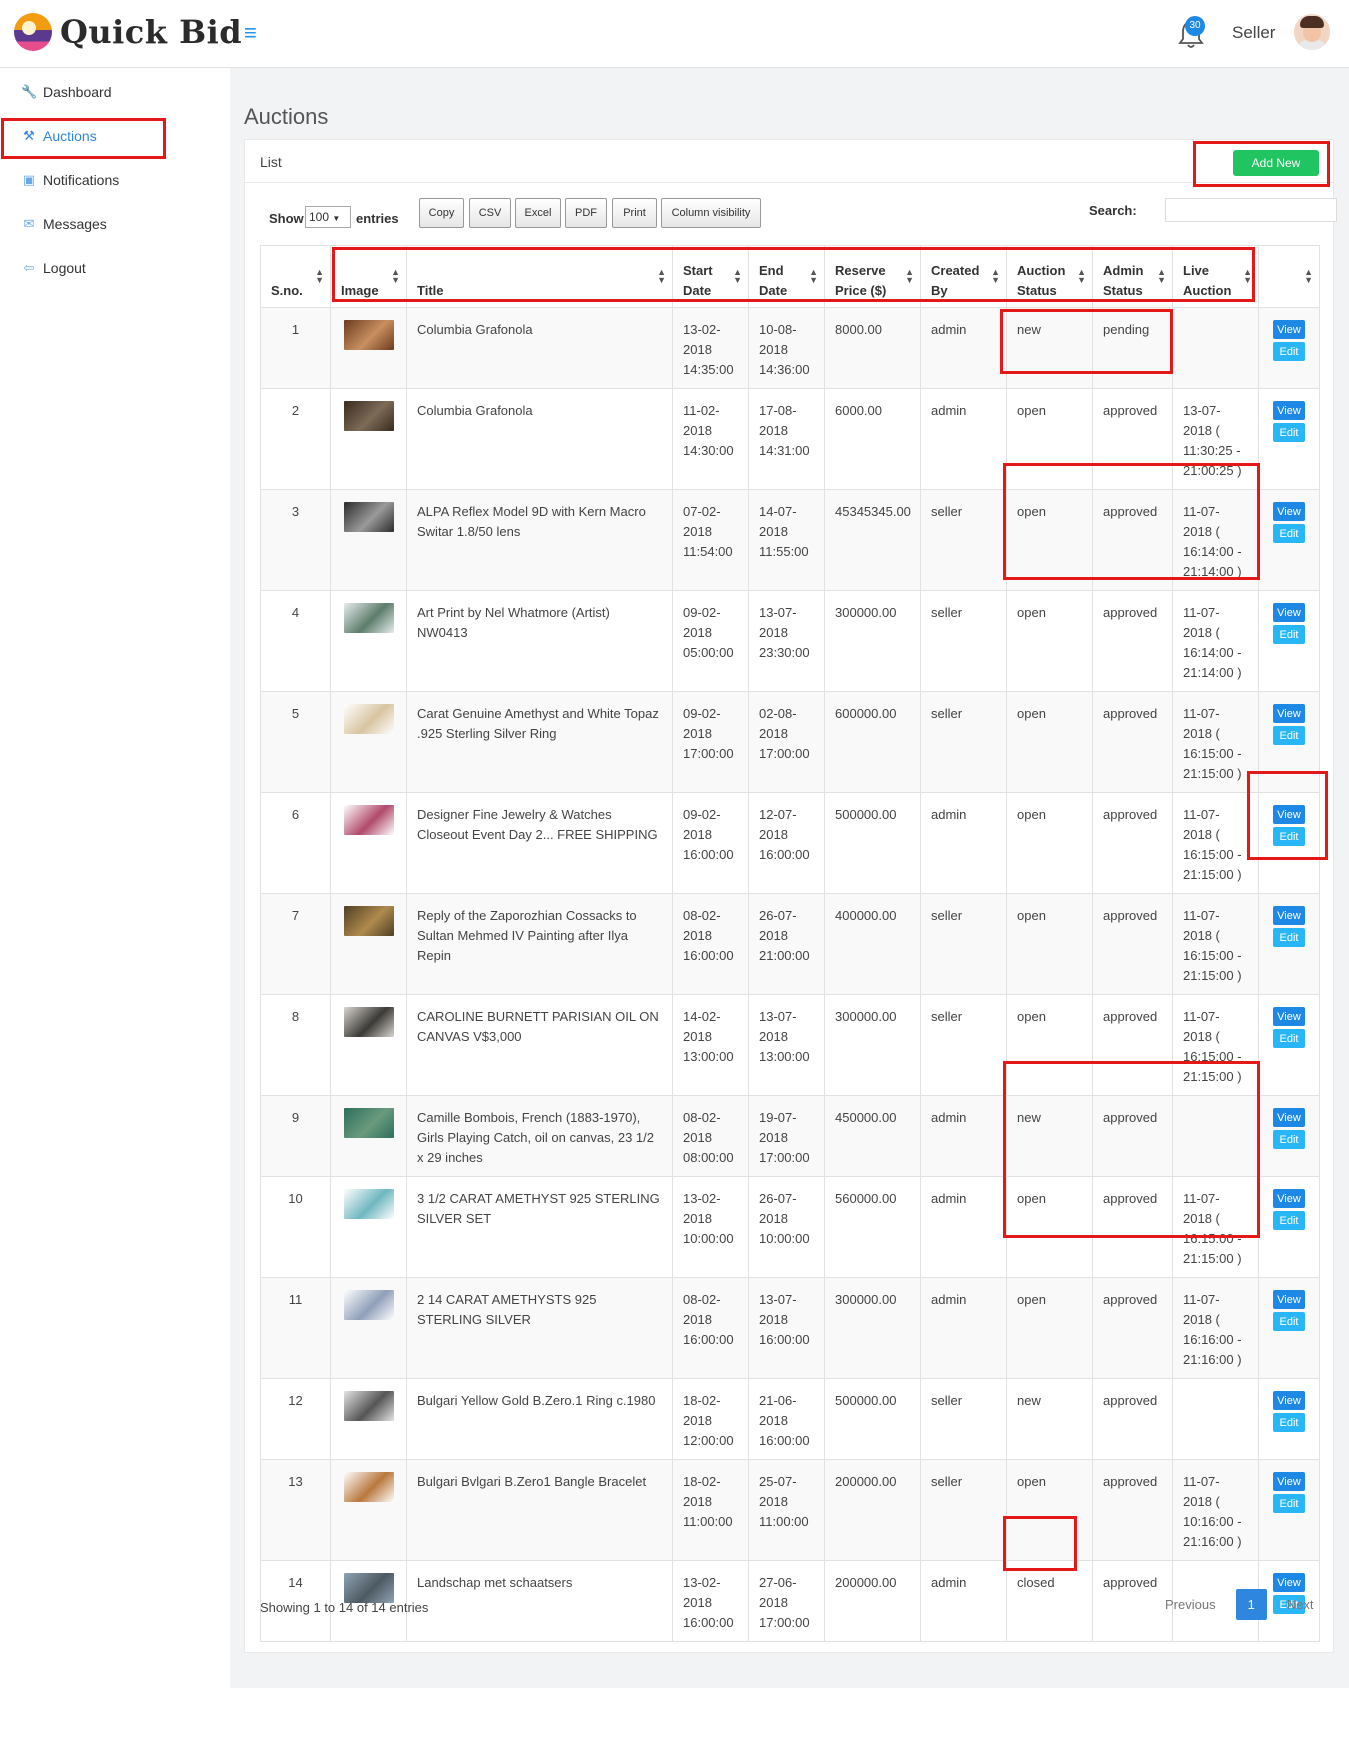  Describe the element at coordinates (286, 116) in the screenshot. I see `page-title: Auctions` at that location.